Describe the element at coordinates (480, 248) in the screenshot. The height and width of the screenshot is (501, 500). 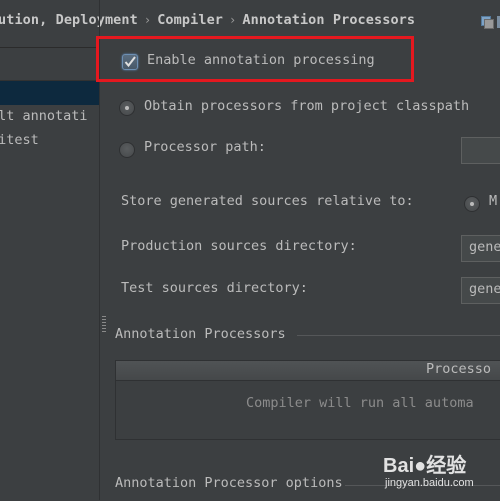
I see `production-sources-input: gene` at that location.